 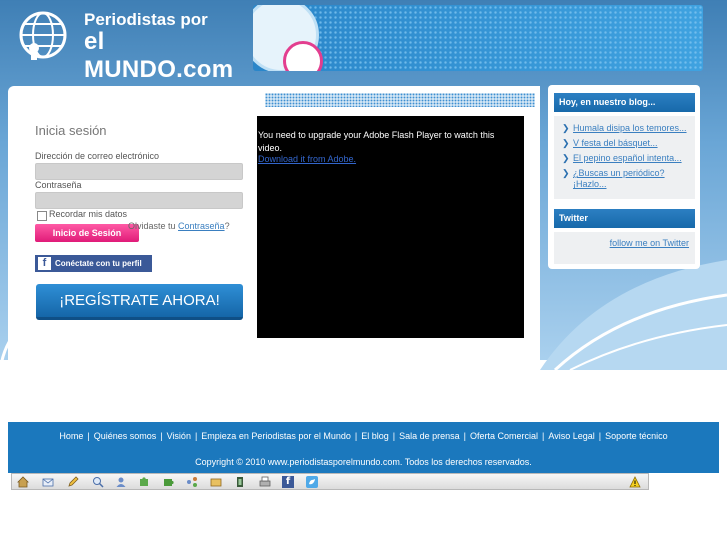 I want to click on footer-link-sala-prensa: Sala de prensa, so click(x=429, y=436).